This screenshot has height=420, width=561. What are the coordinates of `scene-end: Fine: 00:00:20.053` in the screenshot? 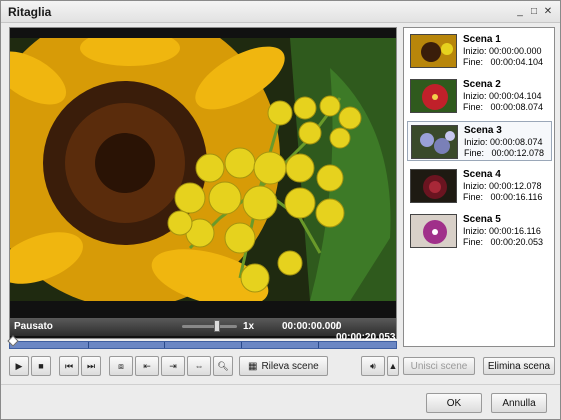 It's located at (503, 242).